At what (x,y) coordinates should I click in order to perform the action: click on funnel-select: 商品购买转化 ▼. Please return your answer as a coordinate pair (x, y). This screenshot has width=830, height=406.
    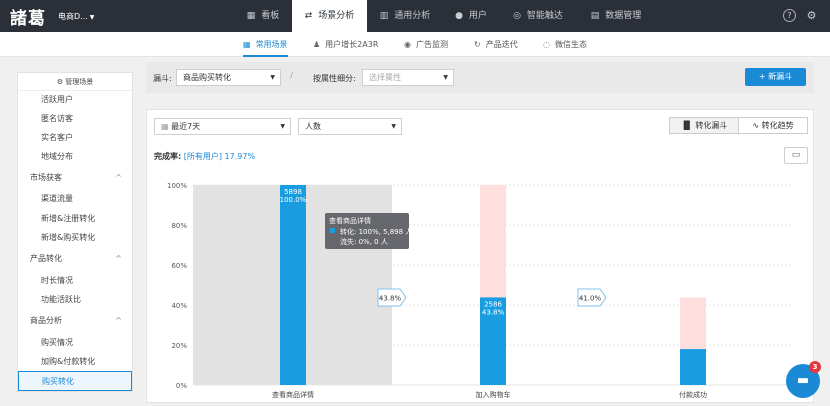
    Looking at the image, I should click on (228, 77).